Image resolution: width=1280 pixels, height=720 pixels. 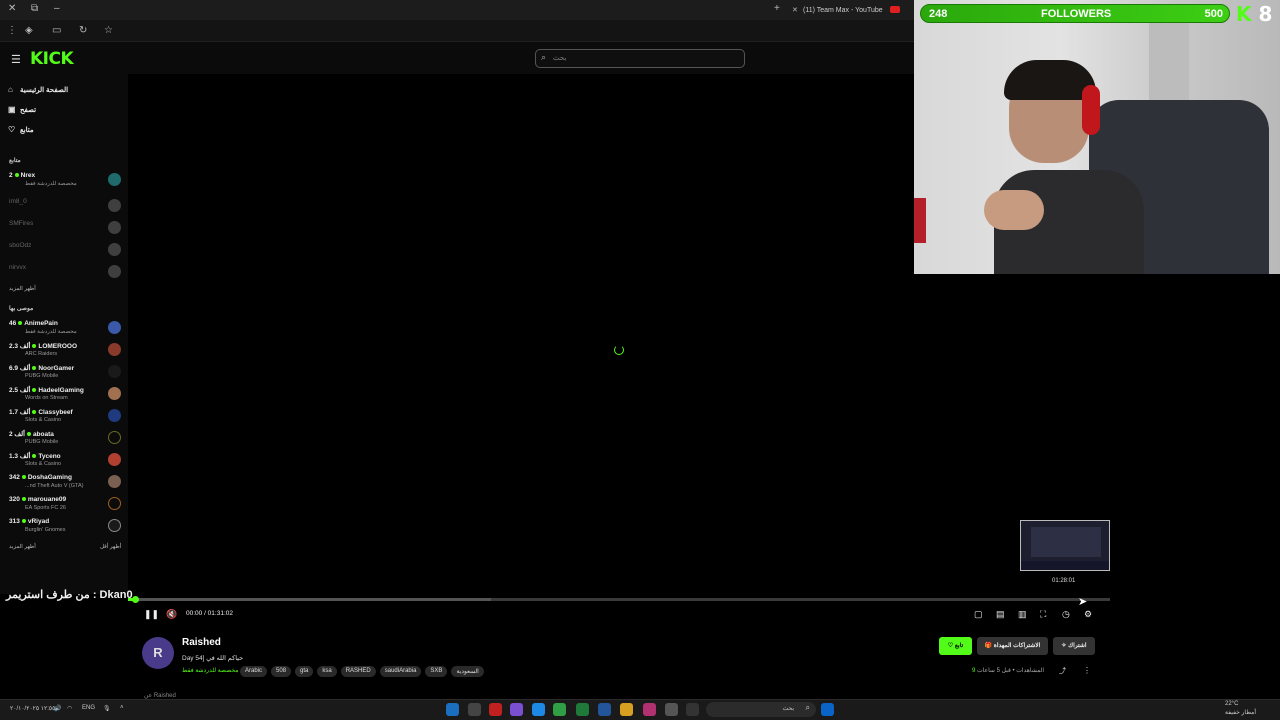 I want to click on taskbar-search: بحث ⌕, so click(x=761, y=709).